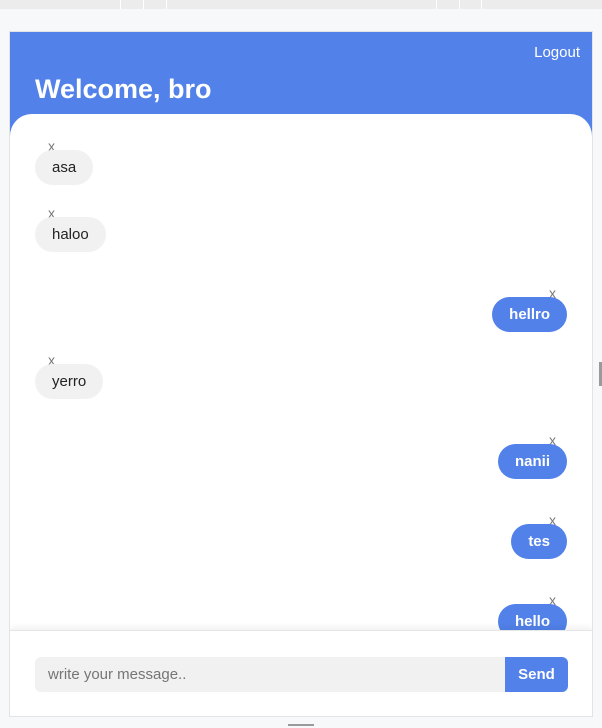 This screenshot has height=728, width=602. Describe the element at coordinates (64, 167) in the screenshot. I see `message-bubble: asa` at that location.